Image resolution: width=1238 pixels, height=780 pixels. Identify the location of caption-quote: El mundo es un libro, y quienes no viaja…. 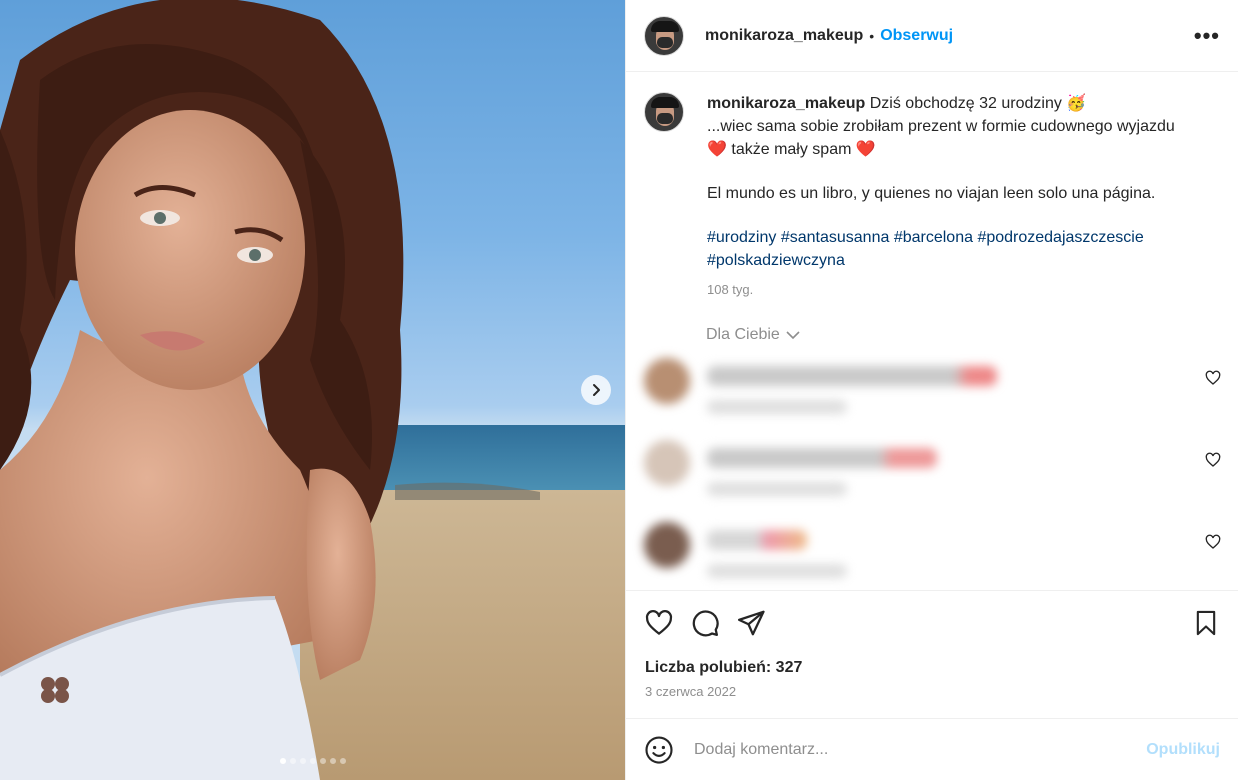
(931, 193).